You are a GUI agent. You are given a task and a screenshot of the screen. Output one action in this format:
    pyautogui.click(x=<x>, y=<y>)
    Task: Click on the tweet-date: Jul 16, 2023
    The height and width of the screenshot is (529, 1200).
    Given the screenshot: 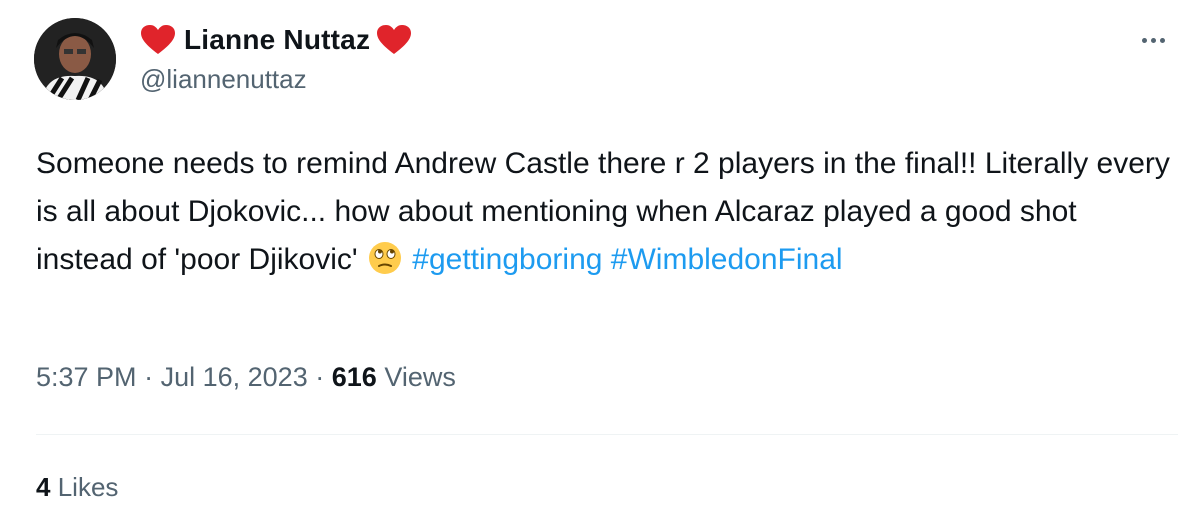 What is the action you would take?
    pyautogui.click(x=234, y=377)
    